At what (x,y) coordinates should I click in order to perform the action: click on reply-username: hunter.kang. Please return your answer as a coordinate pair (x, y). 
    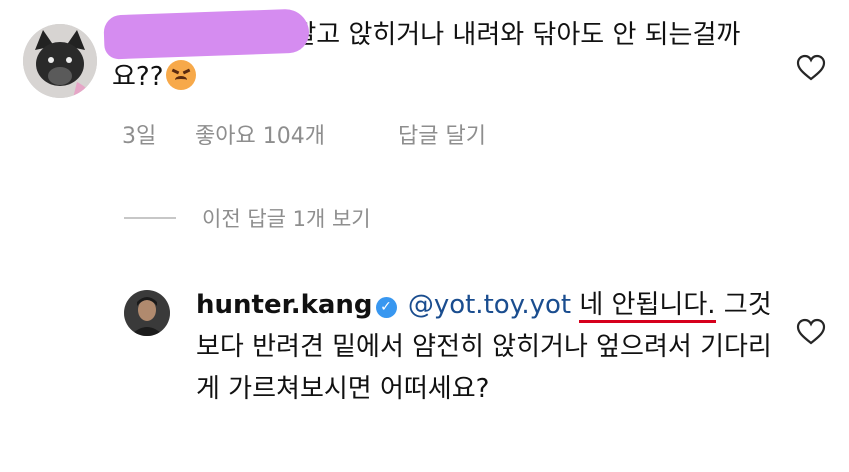
    Looking at the image, I should click on (284, 305).